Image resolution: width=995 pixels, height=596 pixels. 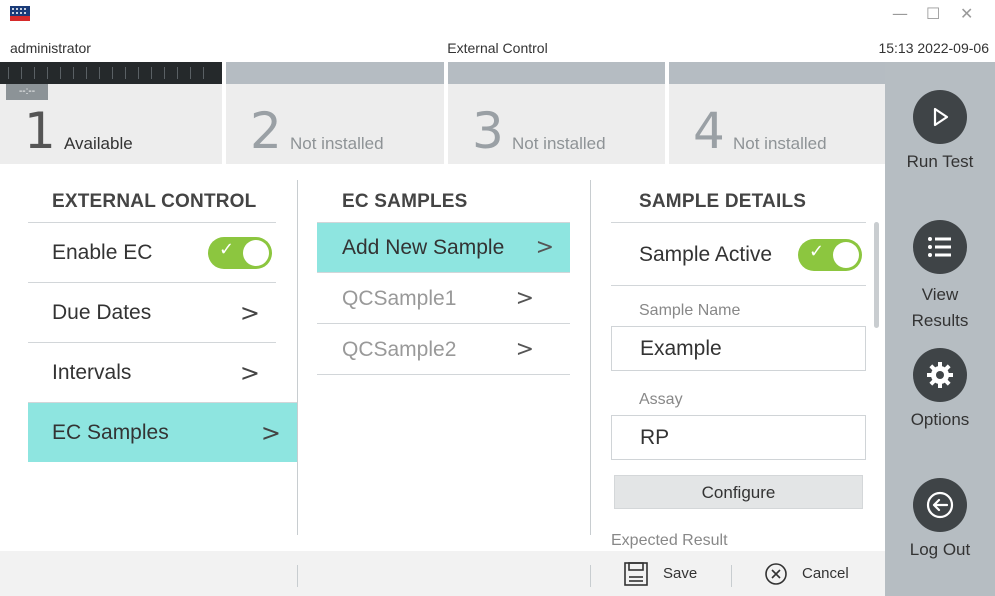 What do you see at coordinates (876, 275) in the screenshot?
I see `details-scrollbar` at bounding box center [876, 275].